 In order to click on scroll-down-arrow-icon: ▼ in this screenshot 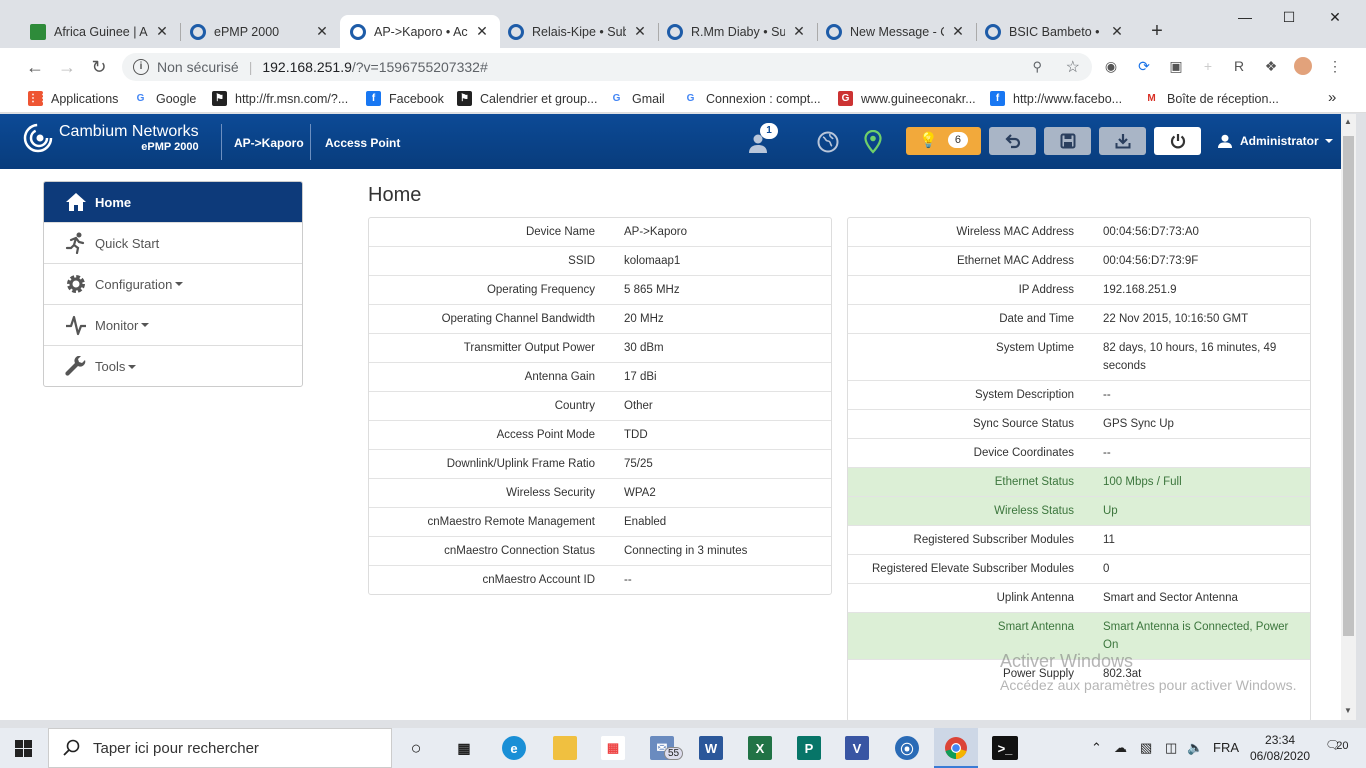, I will do `click(1348, 710)`.